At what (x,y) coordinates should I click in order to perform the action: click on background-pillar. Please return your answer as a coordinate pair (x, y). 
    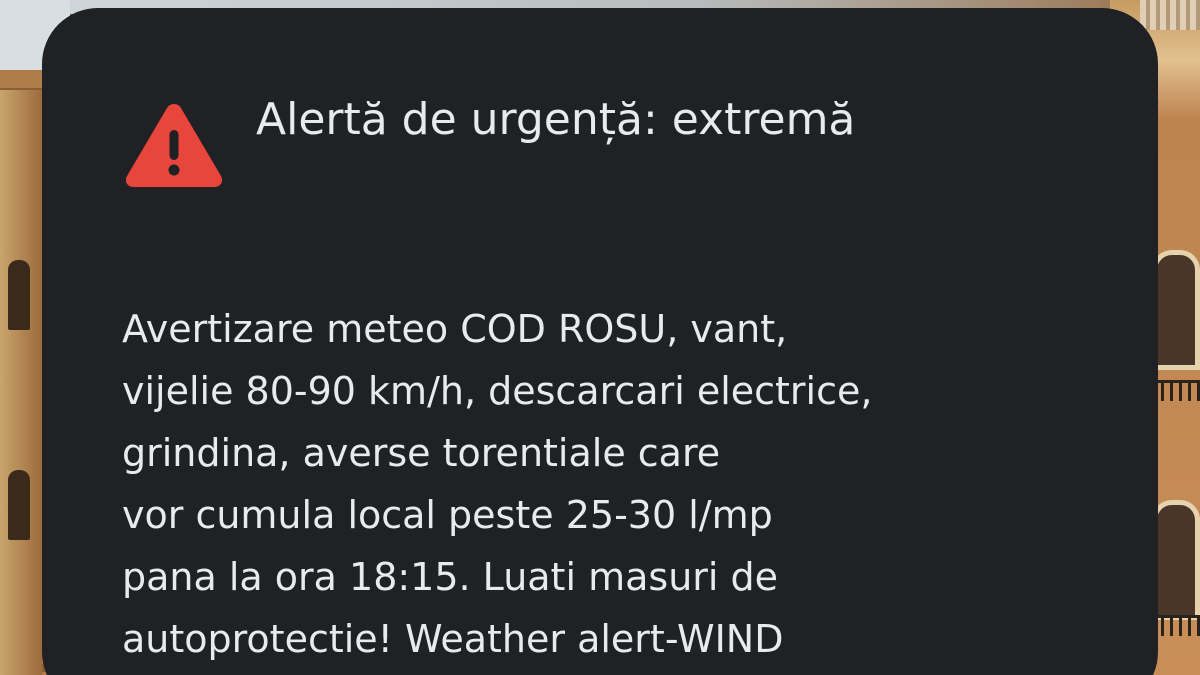
    Looking at the image, I should click on (21, 382).